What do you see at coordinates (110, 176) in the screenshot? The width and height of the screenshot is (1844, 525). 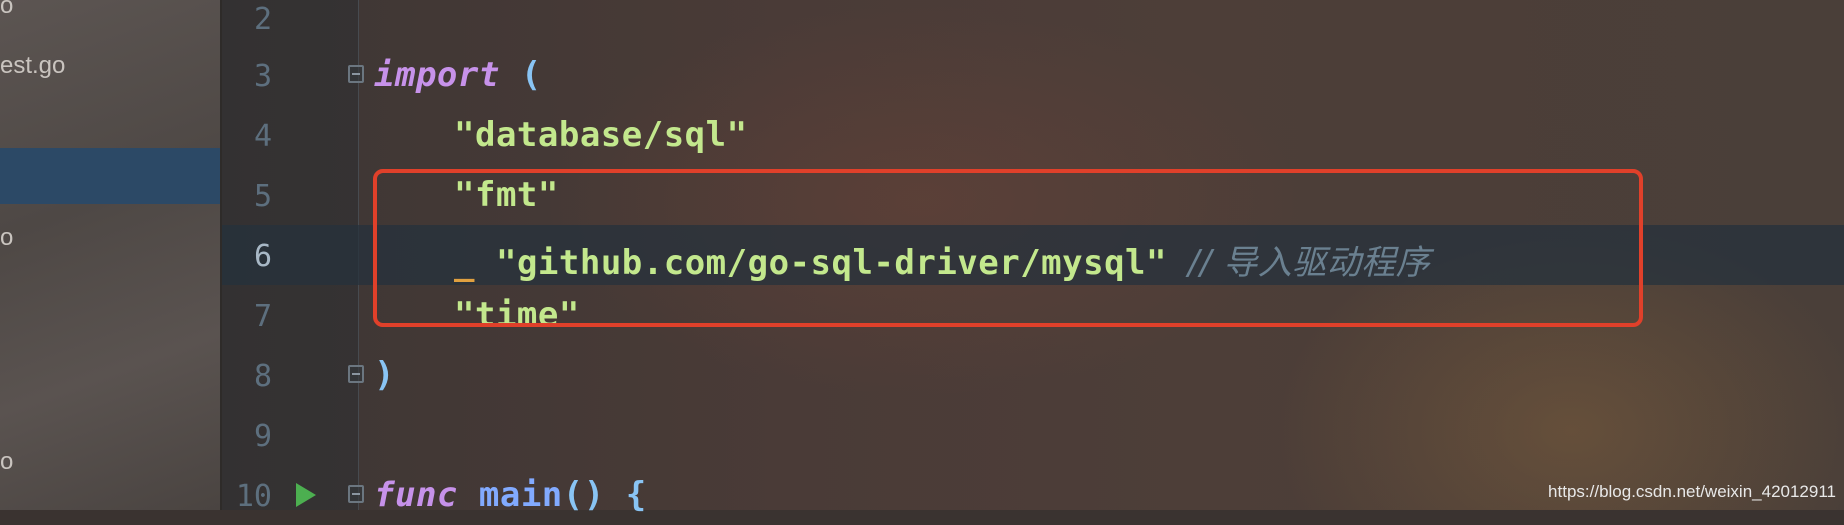 I see `tree-item-selected` at bounding box center [110, 176].